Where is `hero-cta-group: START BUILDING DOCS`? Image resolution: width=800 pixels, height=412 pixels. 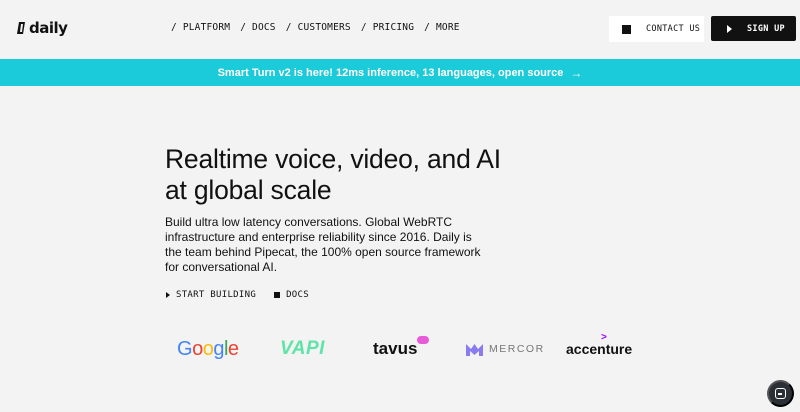
hero-cta-group: START BUILDING DOCS is located at coordinates (246, 295).